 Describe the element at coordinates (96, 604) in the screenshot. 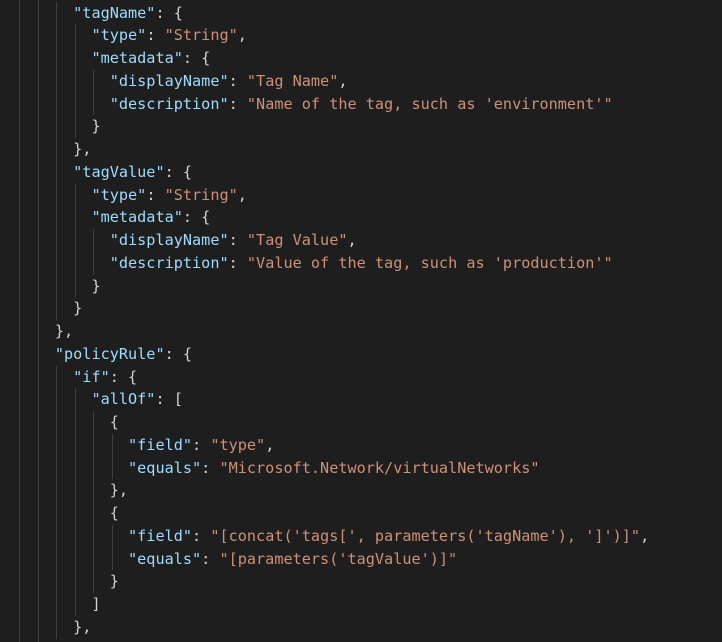

I see `json-punctuation: ]` at that location.